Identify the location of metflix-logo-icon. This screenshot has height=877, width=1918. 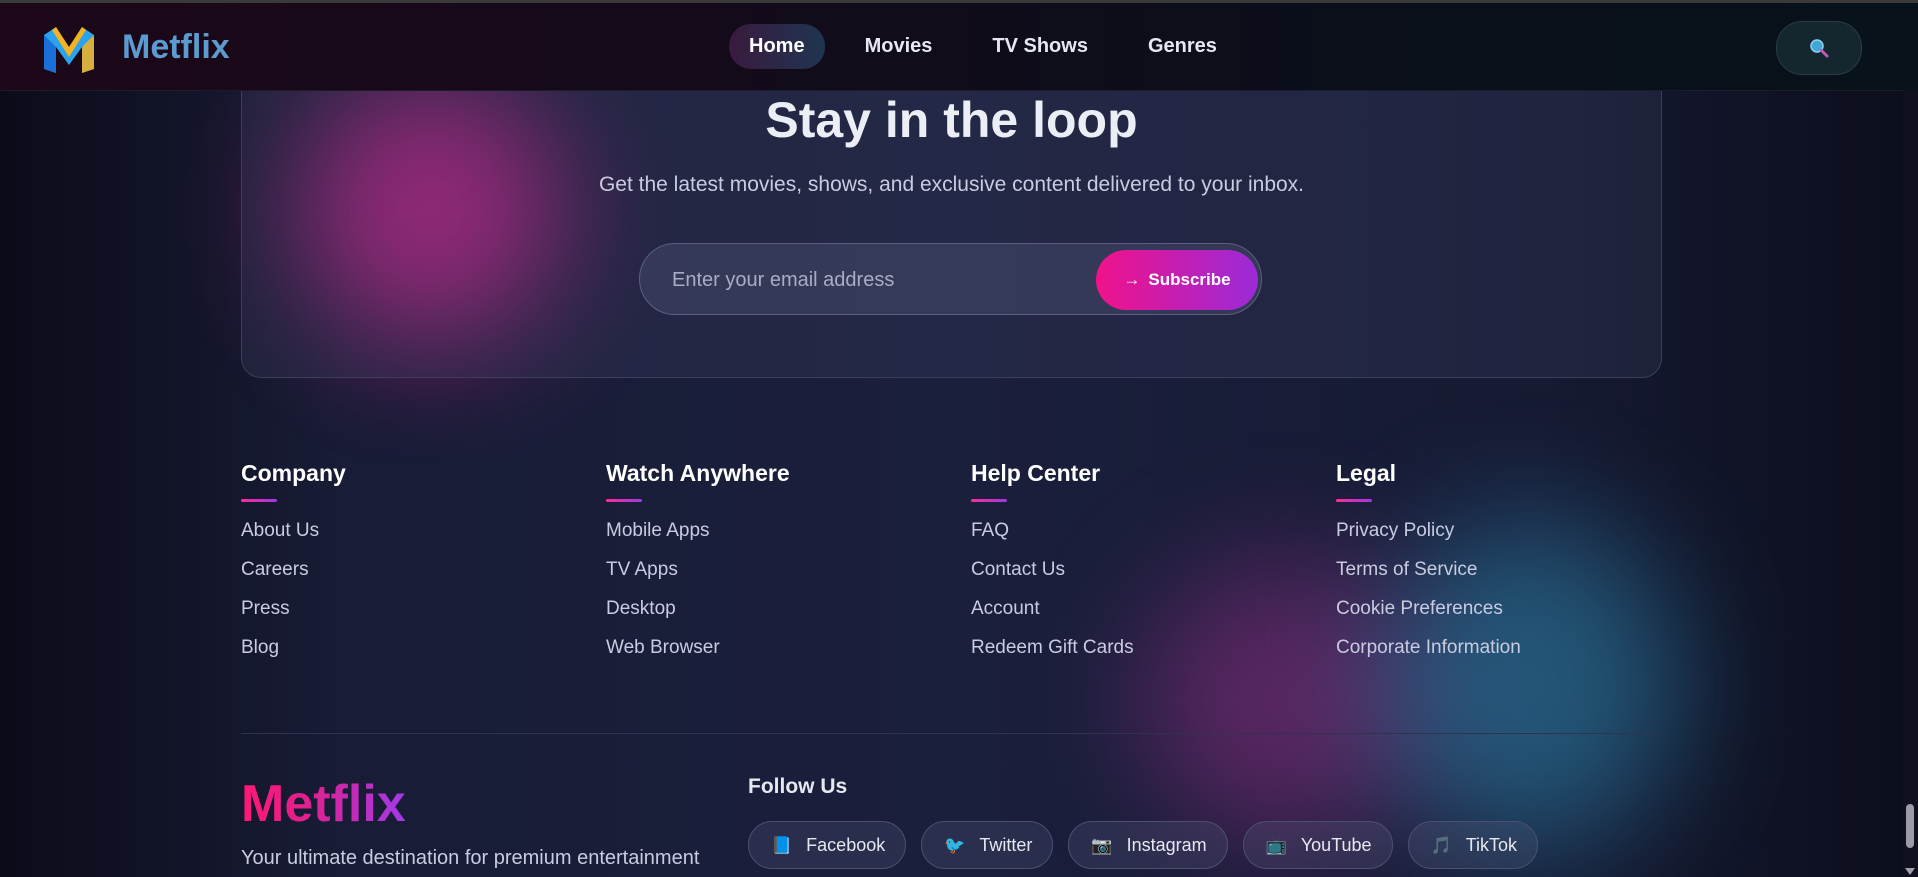
(69, 49).